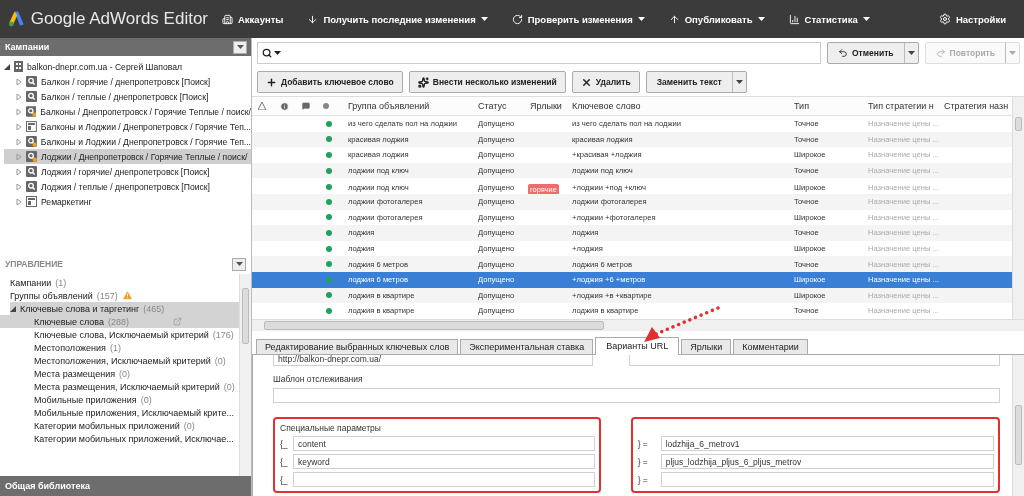 Image resolution: width=1024 pixels, height=496 pixels. What do you see at coordinates (444, 443) in the screenshot?
I see `param-name-field: content` at bounding box center [444, 443].